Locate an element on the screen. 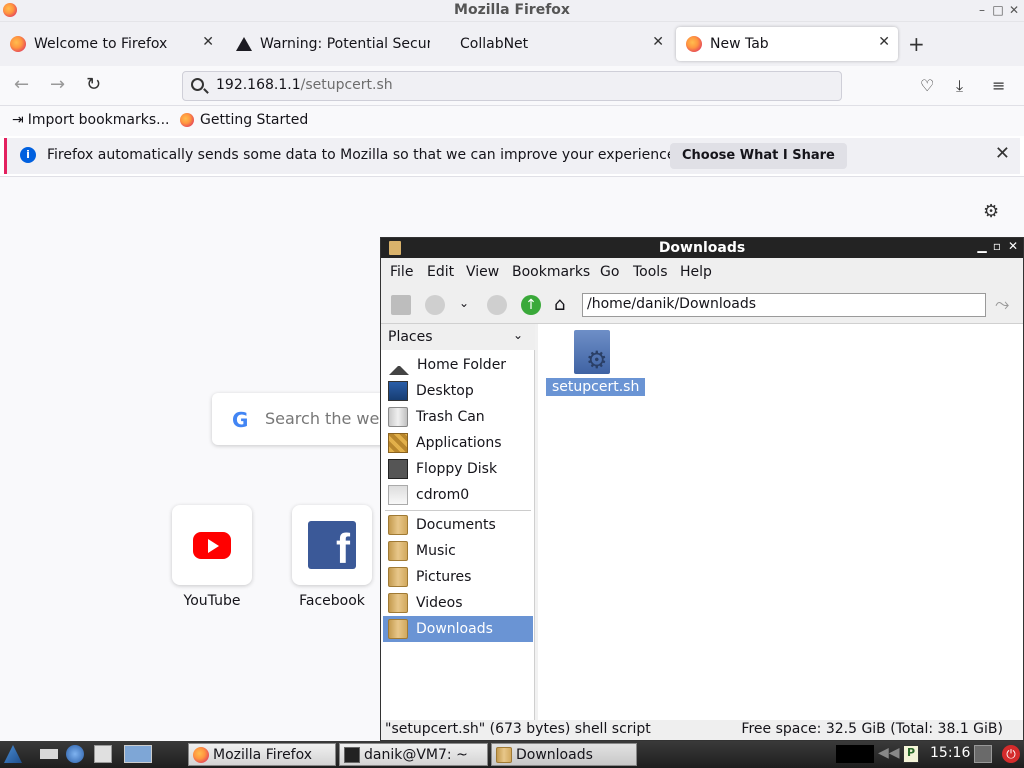  bookmarks-toolbar: ⇥ Import bookmarks... Getting Started is located at coordinates (512, 121).